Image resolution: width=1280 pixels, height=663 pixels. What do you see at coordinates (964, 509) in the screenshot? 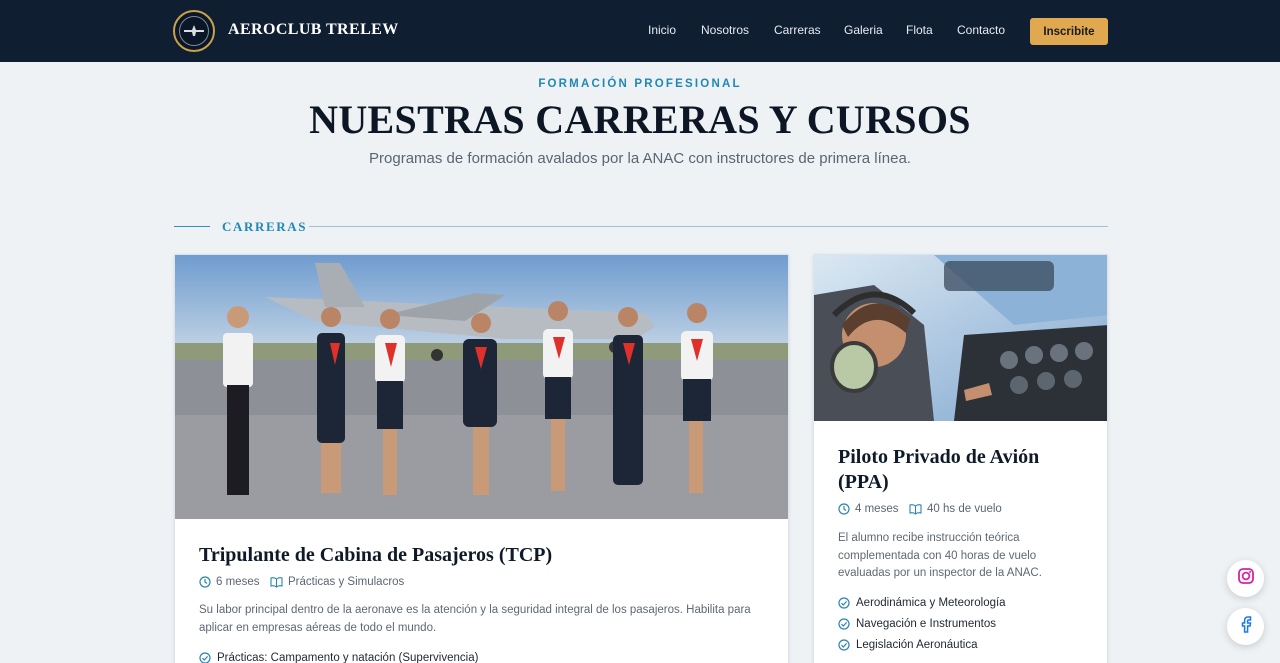
I see `ppa-extra-text: 40 hs de vuelo` at bounding box center [964, 509].